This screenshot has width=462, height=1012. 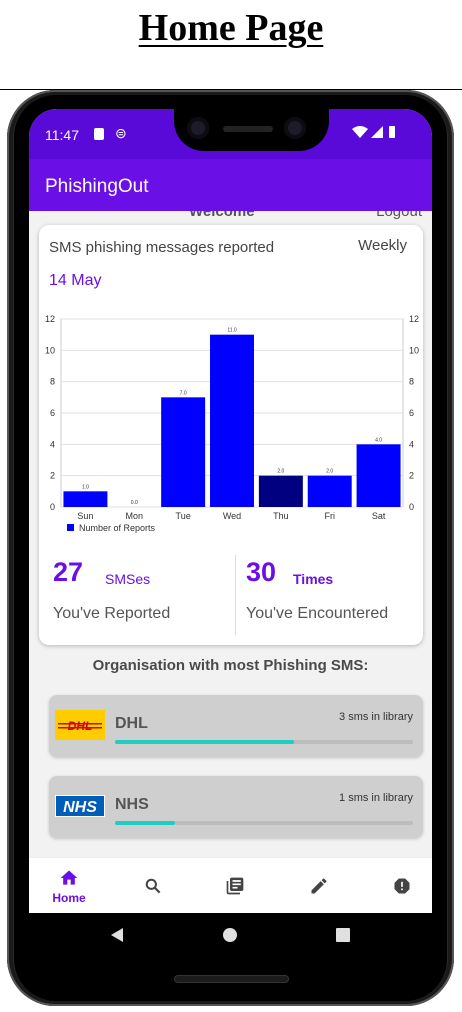 What do you see at coordinates (379, 516) in the screenshot?
I see `chart-x-tick-label: Sat` at bounding box center [379, 516].